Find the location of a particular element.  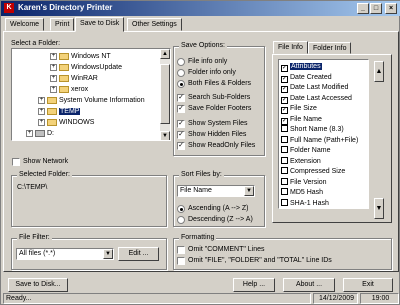

file-filter-select: All files (*.*) ▼ is located at coordinates (65, 254).